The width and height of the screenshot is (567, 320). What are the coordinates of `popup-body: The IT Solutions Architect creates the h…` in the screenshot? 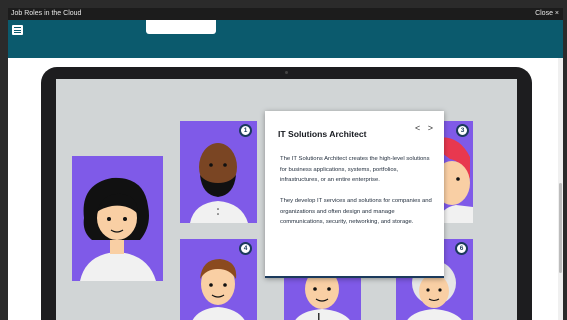 It's located at (358, 196).